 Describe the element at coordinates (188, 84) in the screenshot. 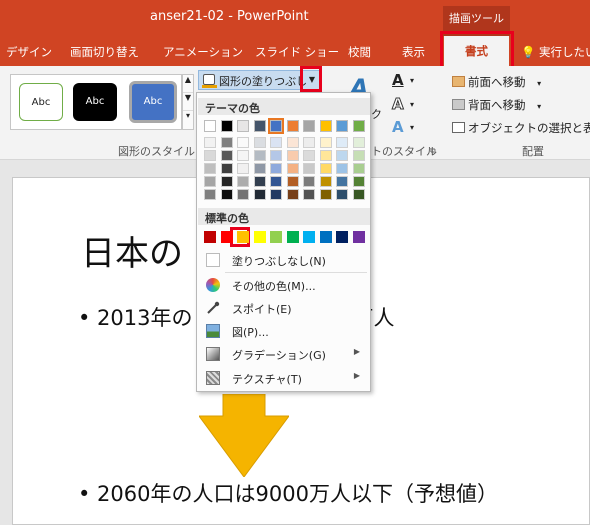

I see `gallery-up-icon: ▲` at that location.